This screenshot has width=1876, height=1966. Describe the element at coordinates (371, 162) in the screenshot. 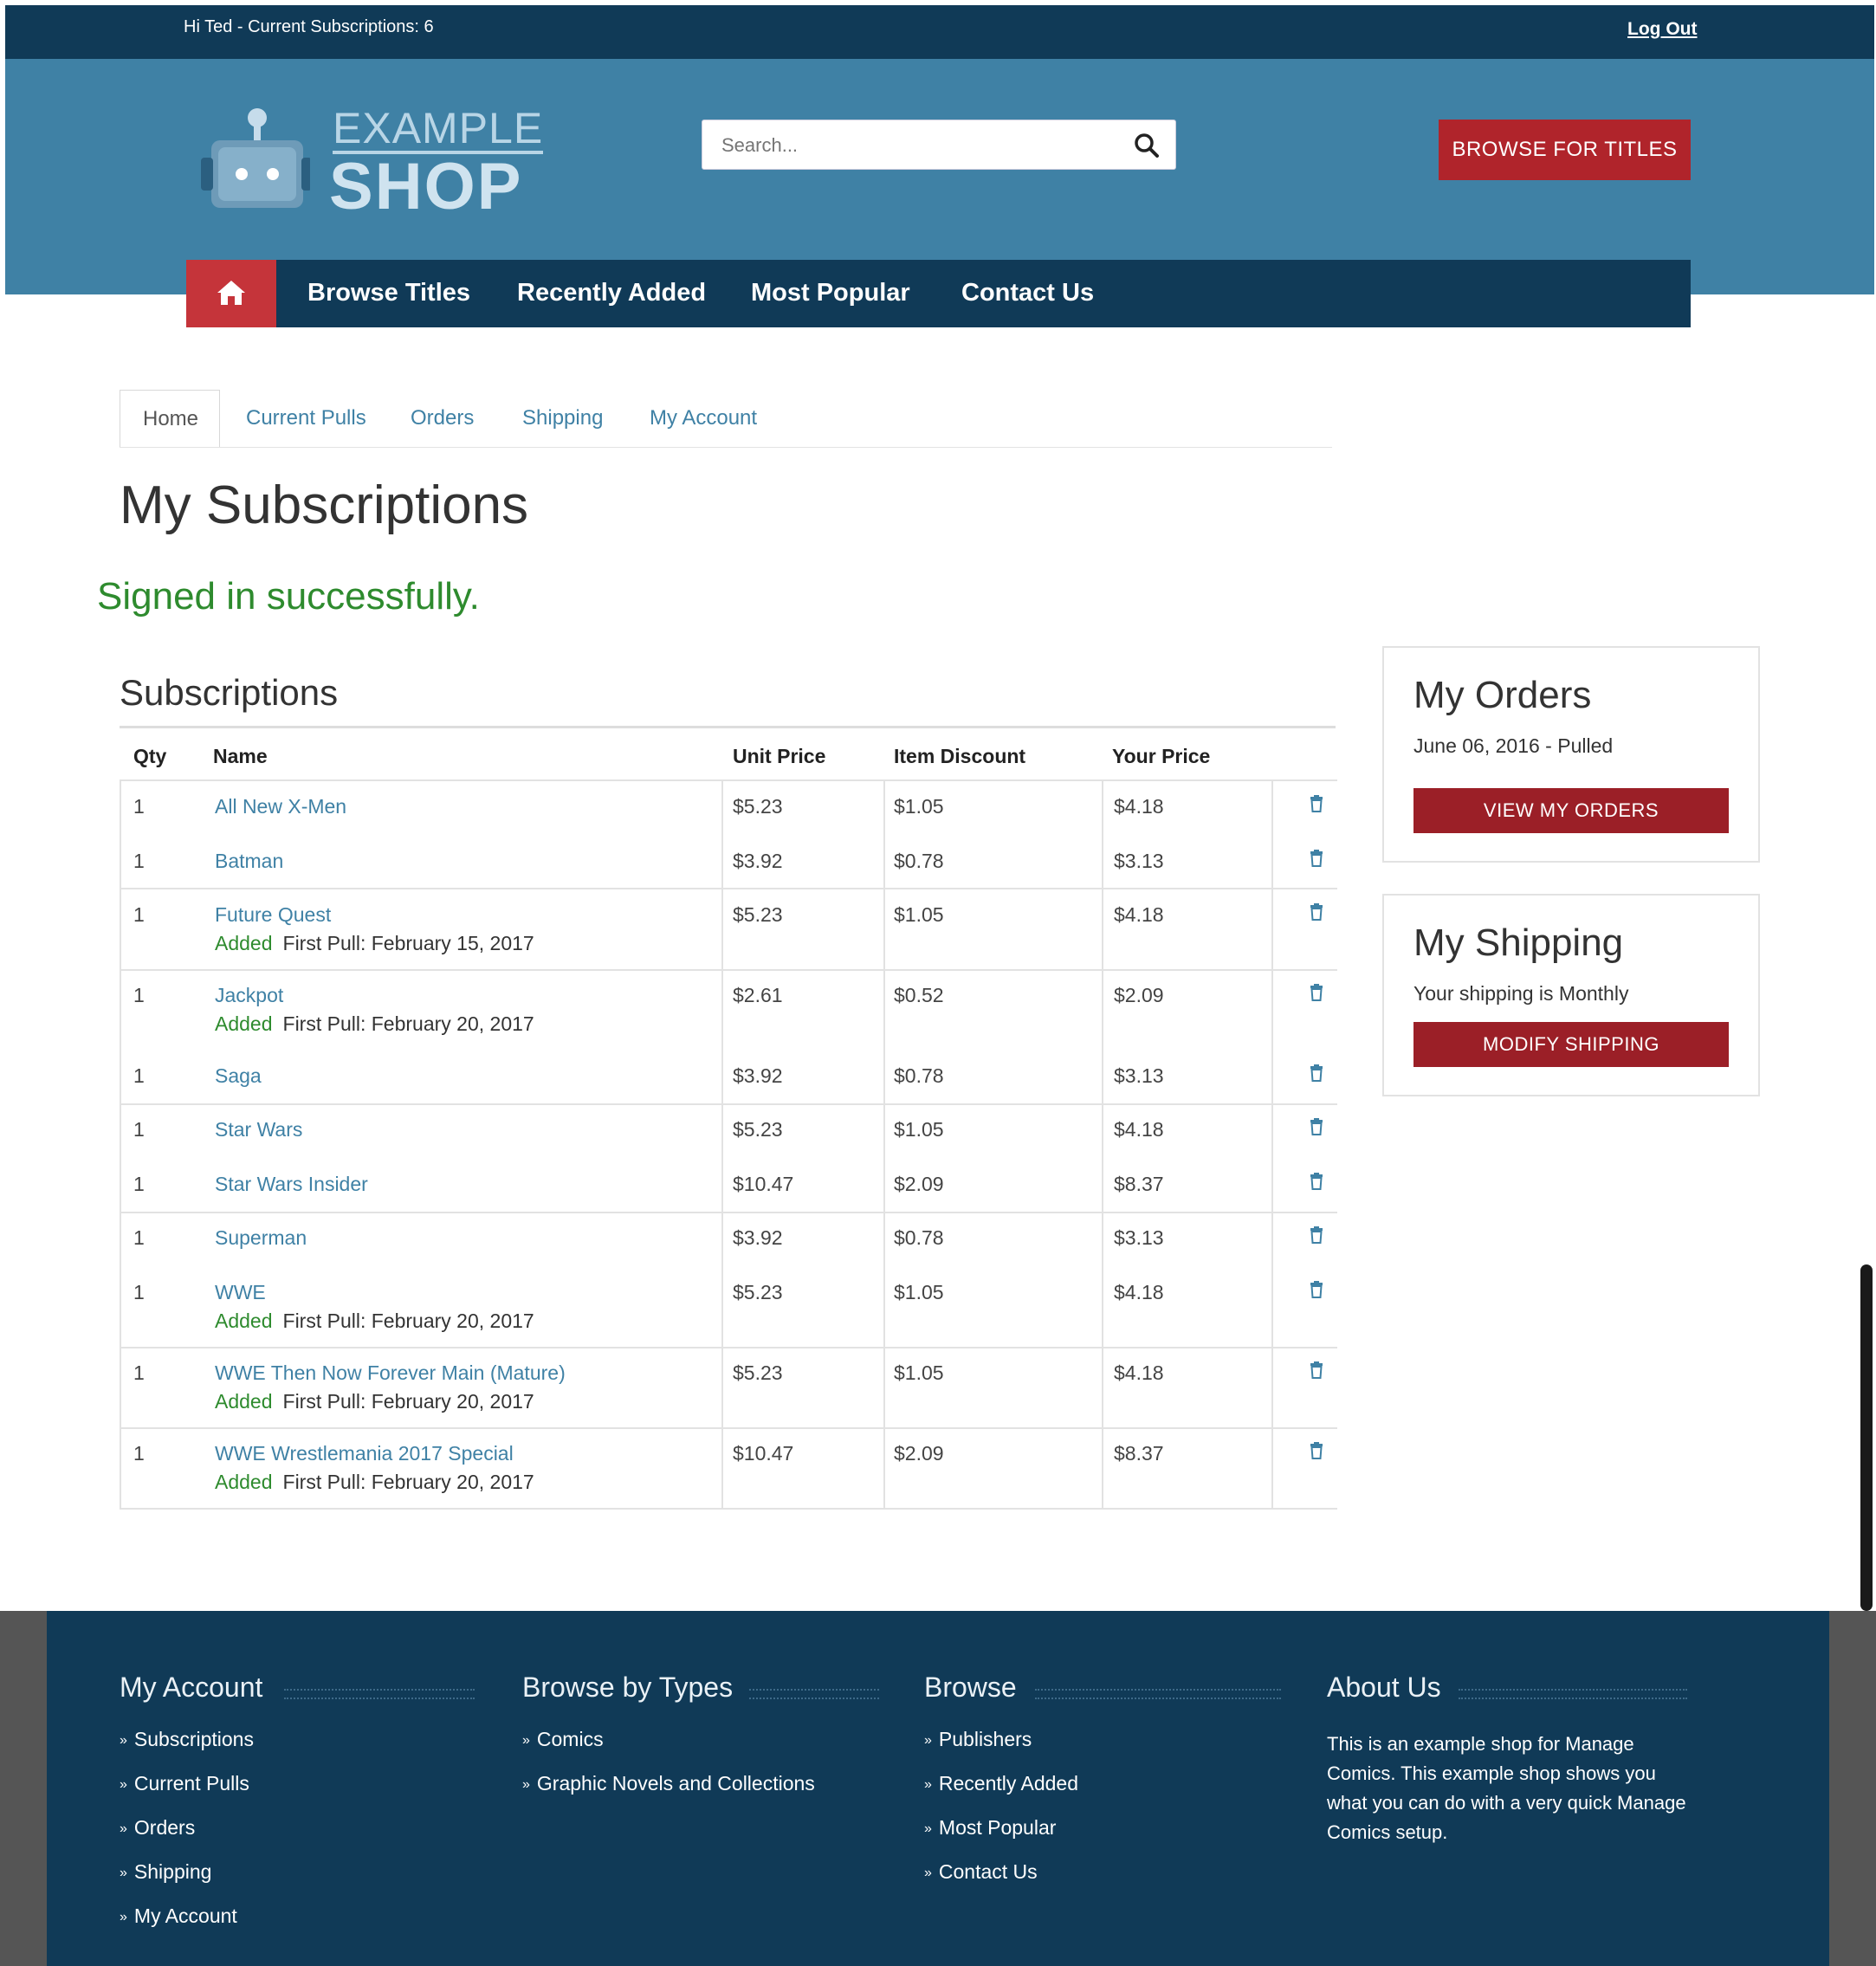

I see `shop-logo: EXAMPLE SHOP` at that location.